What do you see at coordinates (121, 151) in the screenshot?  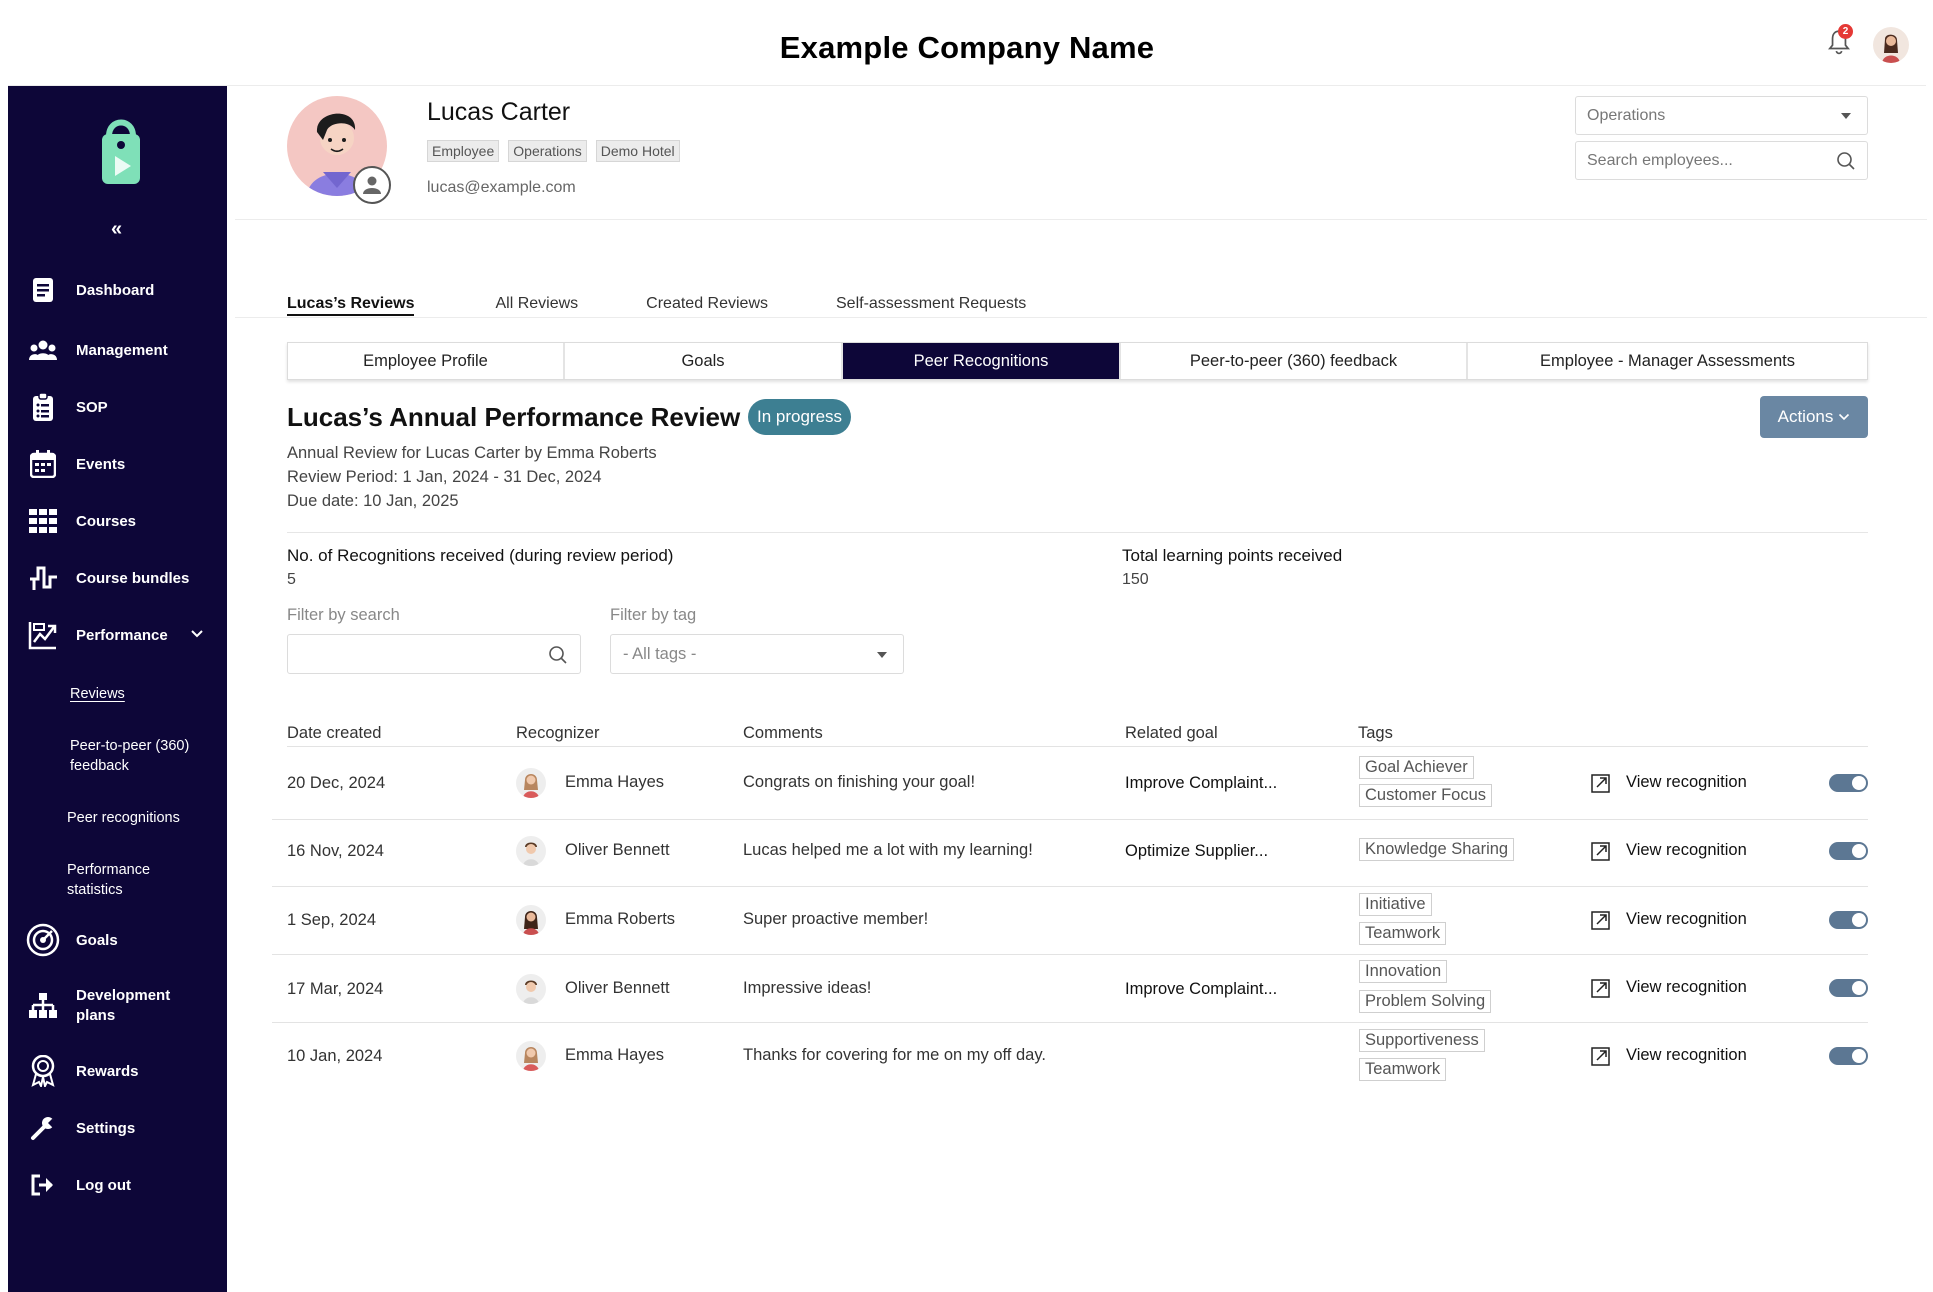 I see `logo-icon` at bounding box center [121, 151].